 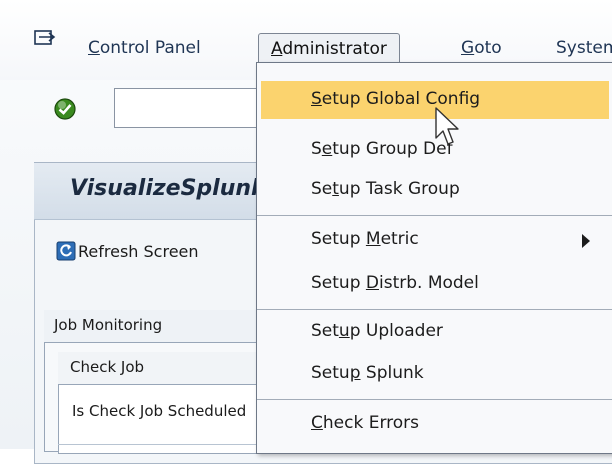 I want to click on tab-job-monitoring-label: Job Monitoring, so click(x=108, y=325).